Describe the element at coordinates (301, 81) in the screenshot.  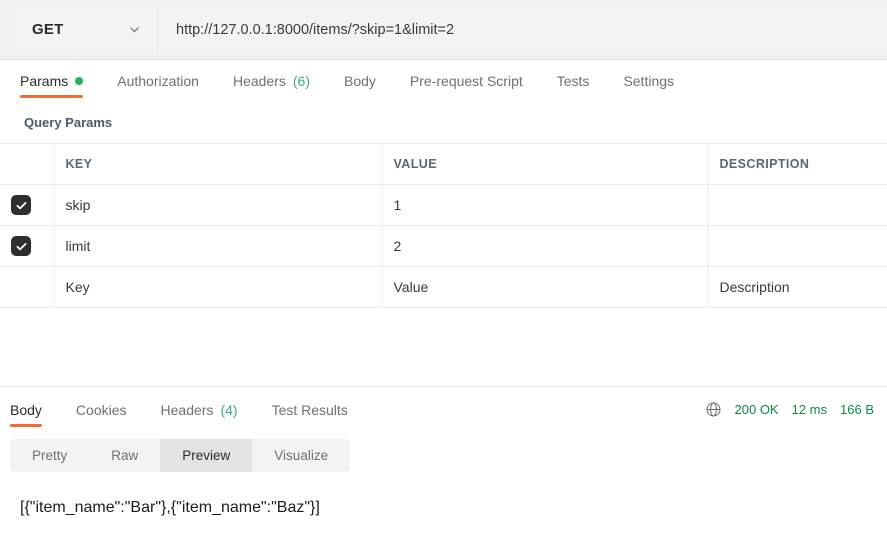
I see `tab-headers-count: (6)` at that location.